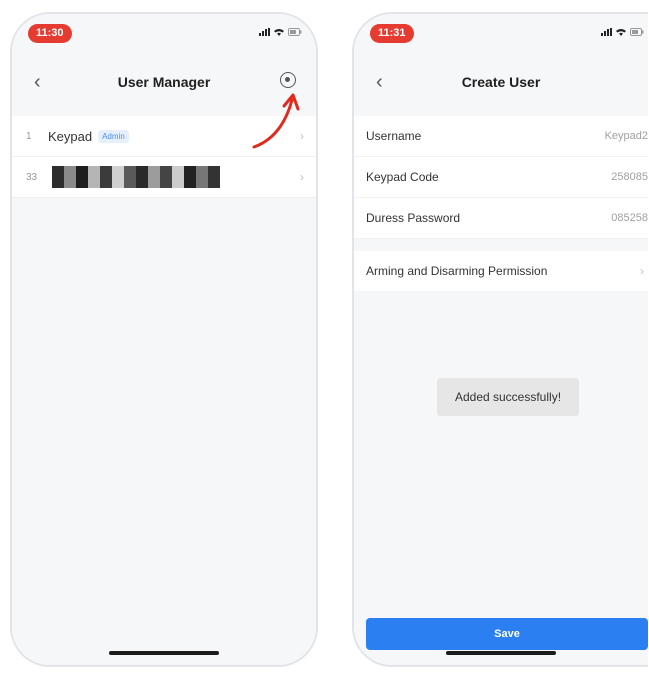 This screenshot has width=649, height=677. I want to click on permission-label: Arming and Disarming Permission, so click(457, 271).